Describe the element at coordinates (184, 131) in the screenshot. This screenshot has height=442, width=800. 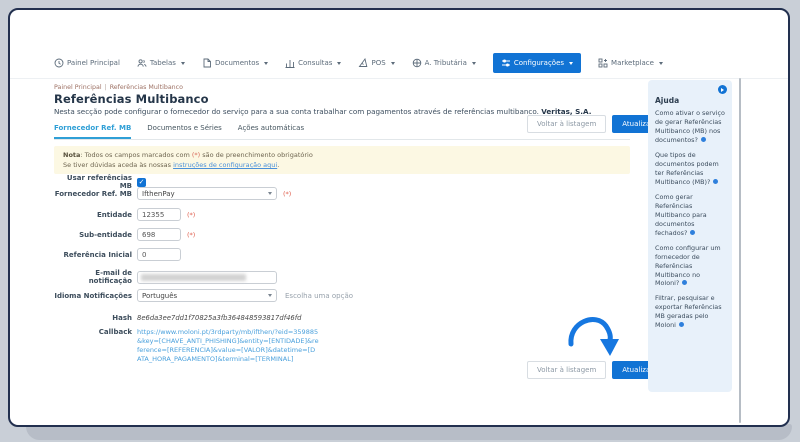
I see `tab-documentos-e-series: Documentos e Séries` at that location.